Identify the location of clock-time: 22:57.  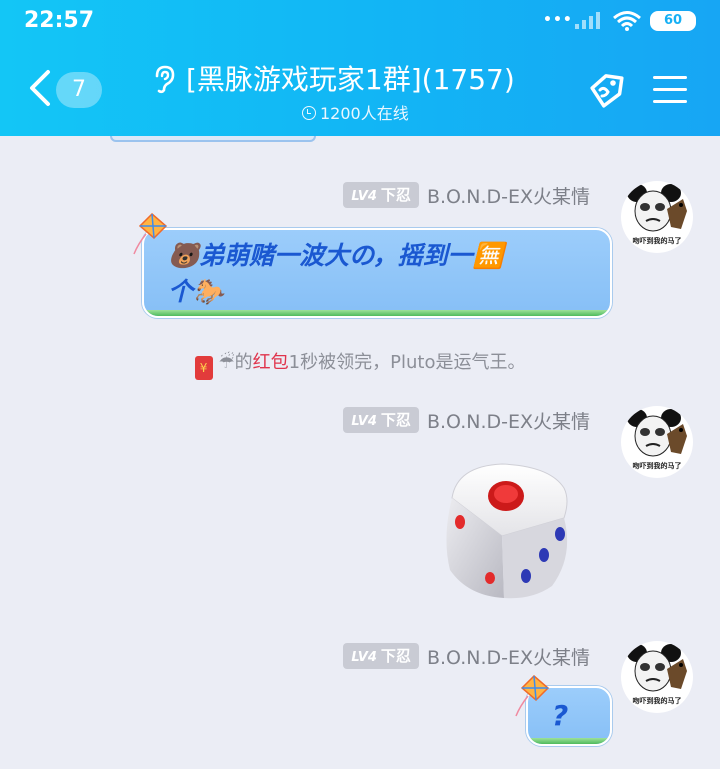
(59, 20).